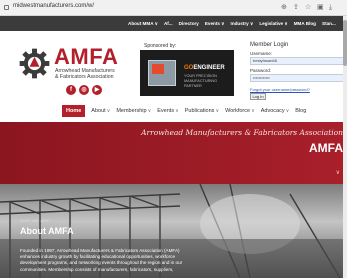 Image resolution: width=347 pixels, height=278 pixels. Describe the element at coordinates (84, 77) in the screenshot. I see `logo-subtitle-line2: & Fabricators Association` at that location.